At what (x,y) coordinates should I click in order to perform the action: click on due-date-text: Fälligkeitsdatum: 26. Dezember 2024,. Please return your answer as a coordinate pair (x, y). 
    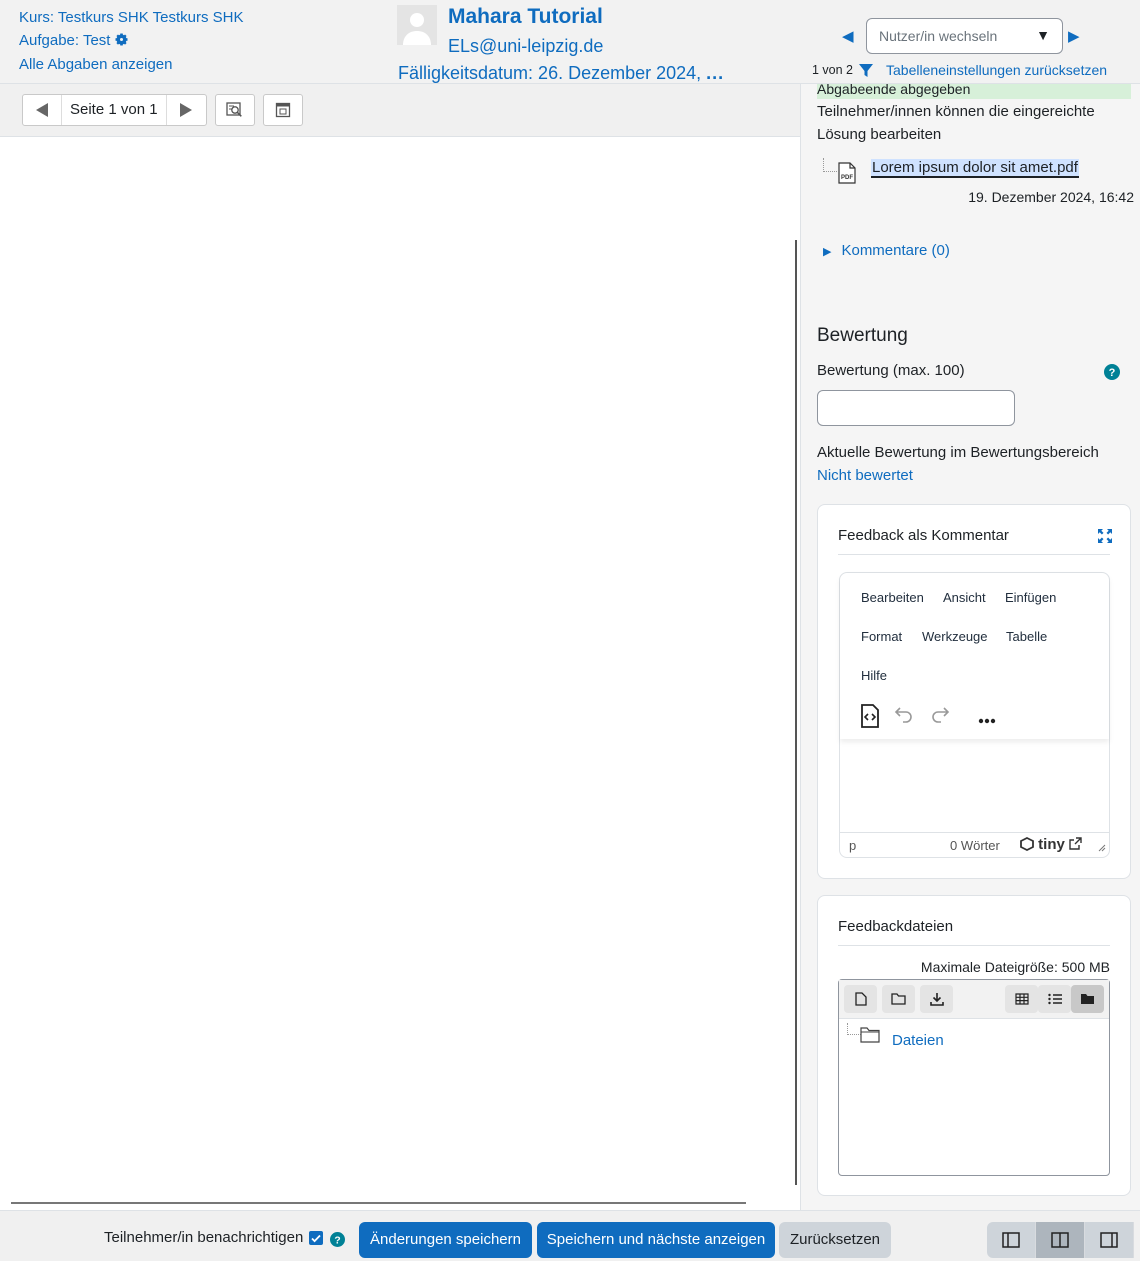
    Looking at the image, I should click on (550, 73).